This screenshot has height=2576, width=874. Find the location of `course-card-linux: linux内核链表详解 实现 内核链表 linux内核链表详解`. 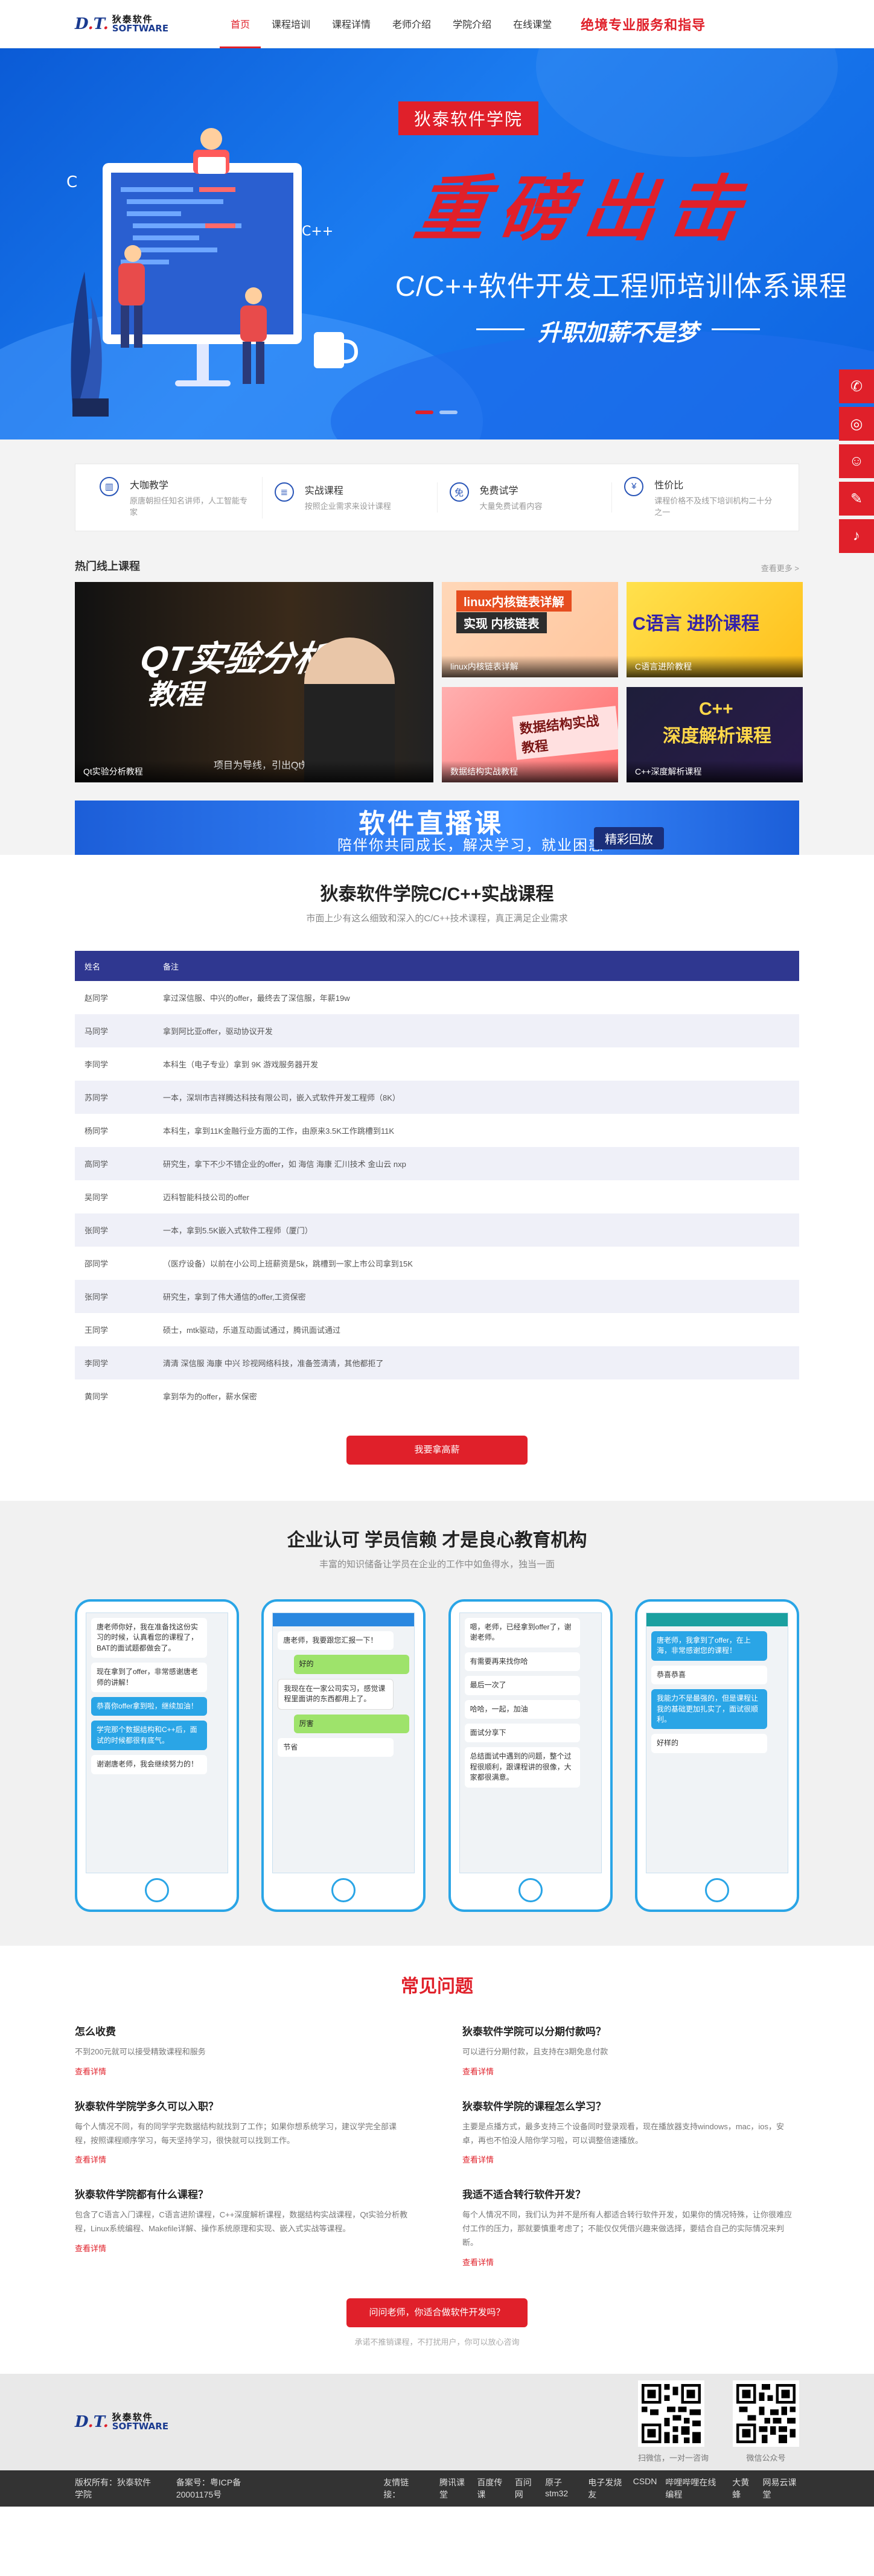

course-card-linux: linux内核链表详解 实现 内核链表 linux内核链表详解 is located at coordinates (530, 630).